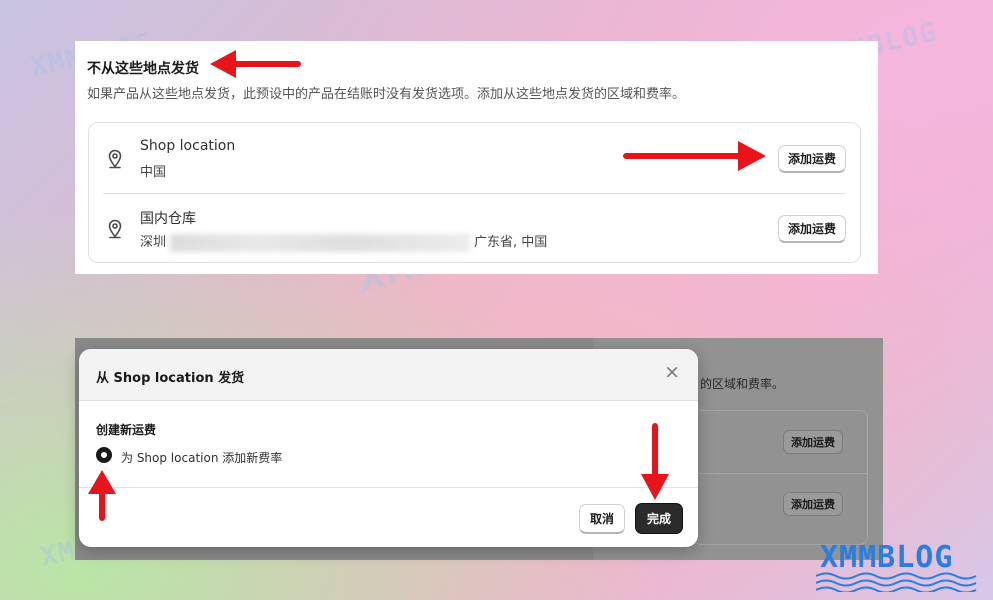 The height and width of the screenshot is (600, 993). I want to click on create-new-rate-label: 创建新运费, so click(126, 430).